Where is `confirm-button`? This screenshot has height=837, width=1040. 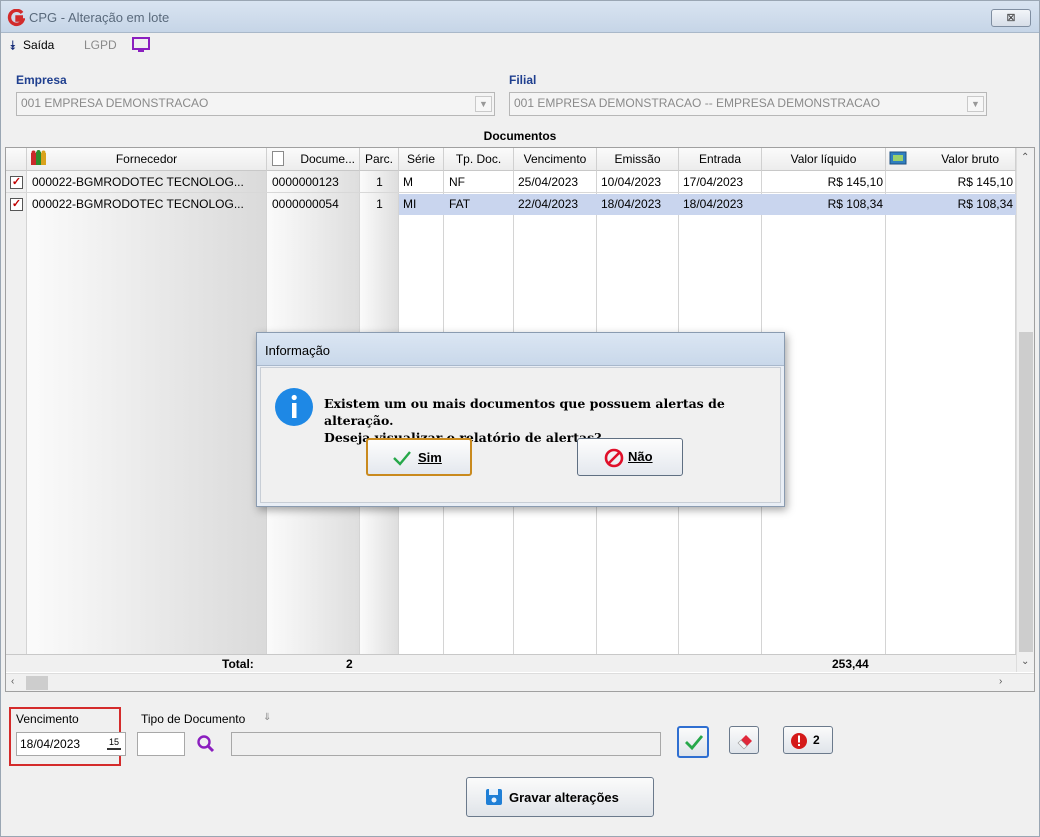
confirm-button is located at coordinates (693, 742).